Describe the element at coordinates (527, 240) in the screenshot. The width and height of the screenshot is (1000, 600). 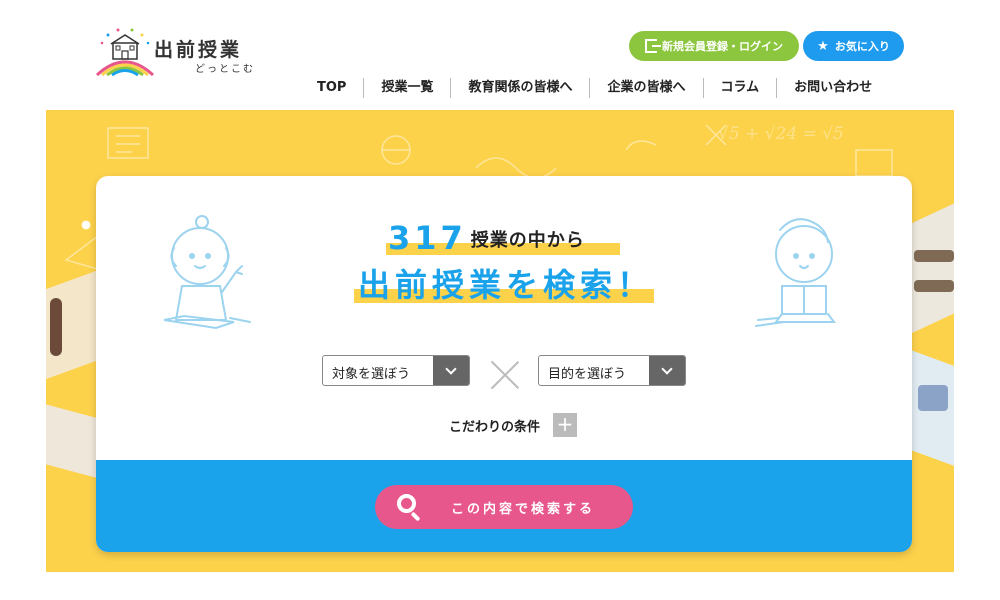
I see `lesson-count-suffix: 授業の中から` at that location.